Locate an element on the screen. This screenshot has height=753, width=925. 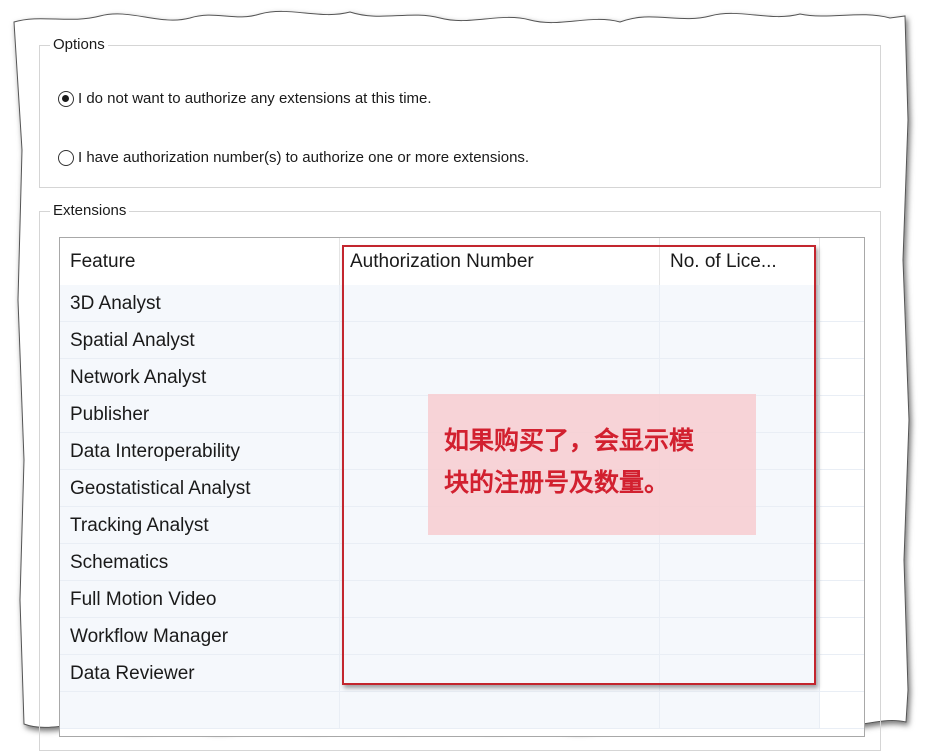
feature-cell: Publisher is located at coordinates (200, 414).